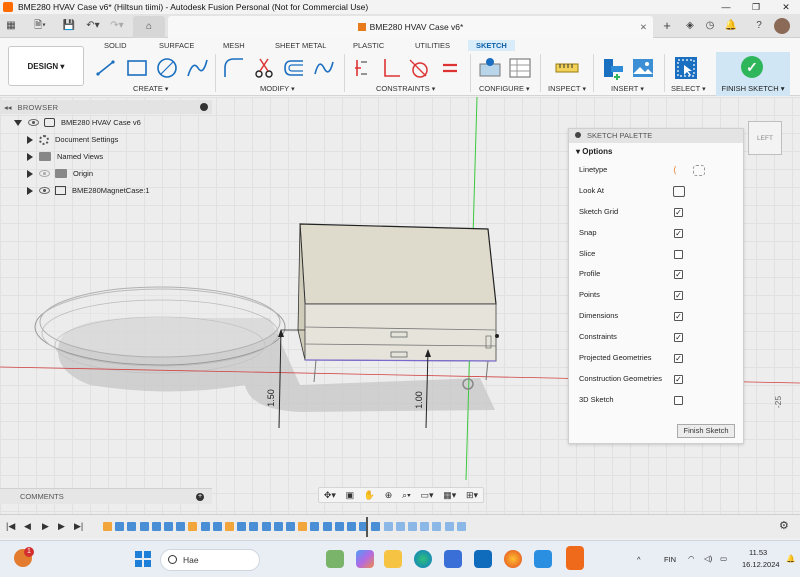  What do you see at coordinates (234, 45) in the screenshot?
I see `tab-mesh: MESH` at bounding box center [234, 45].